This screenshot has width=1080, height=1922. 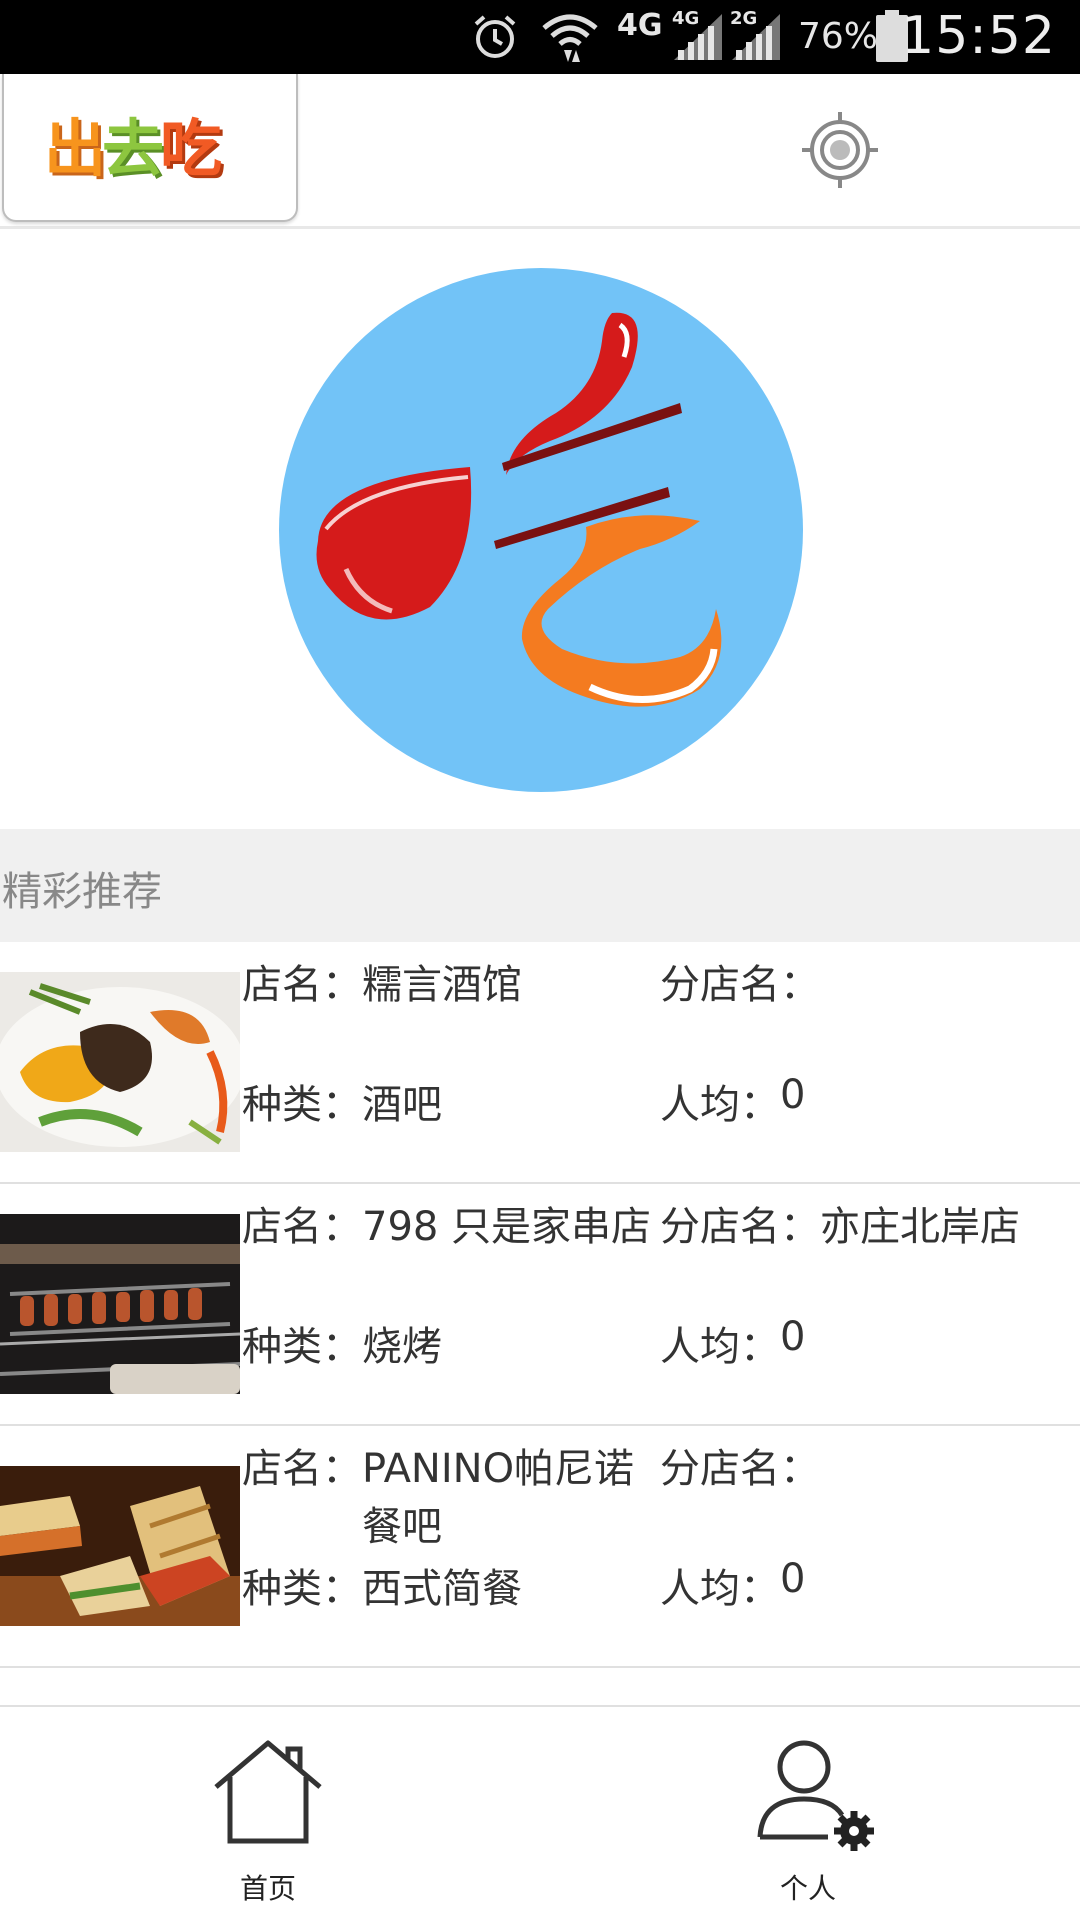 I want to click on shop-category: 烧烤, so click(x=402, y=1347).